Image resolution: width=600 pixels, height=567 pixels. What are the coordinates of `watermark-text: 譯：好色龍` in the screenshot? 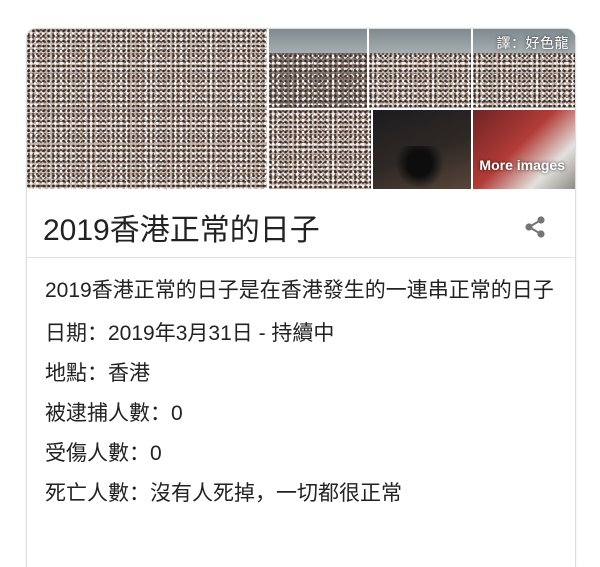 It's located at (532, 44).